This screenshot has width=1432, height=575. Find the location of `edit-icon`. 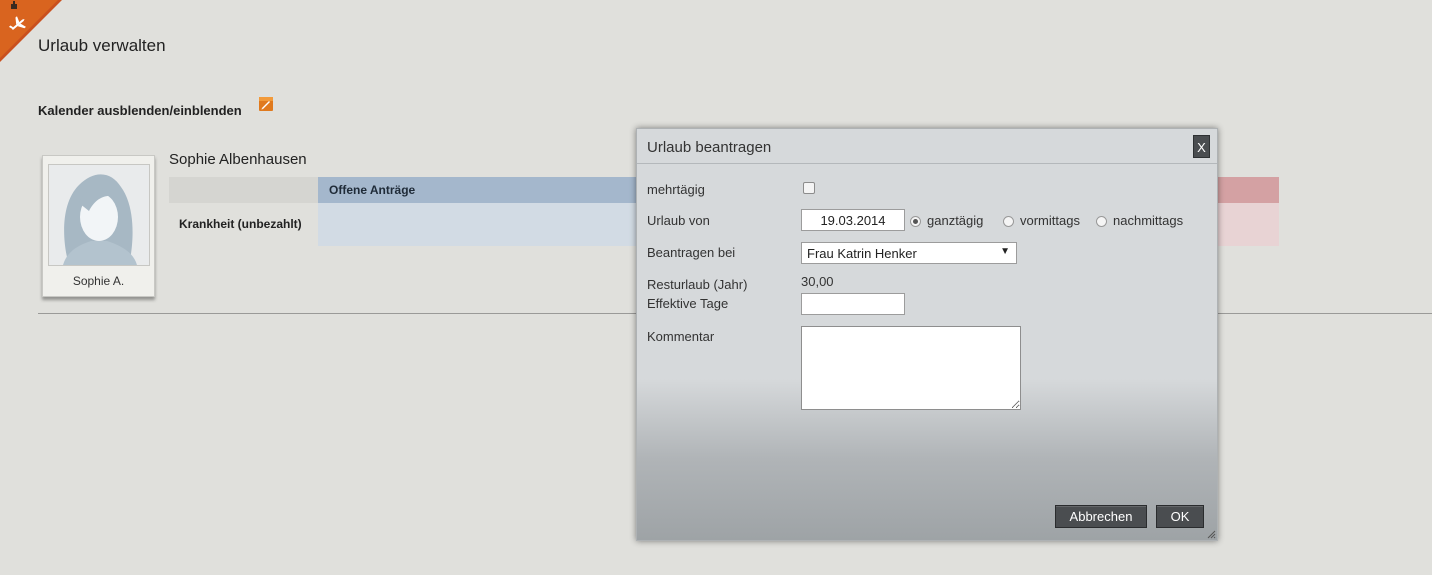

edit-icon is located at coordinates (266, 104).